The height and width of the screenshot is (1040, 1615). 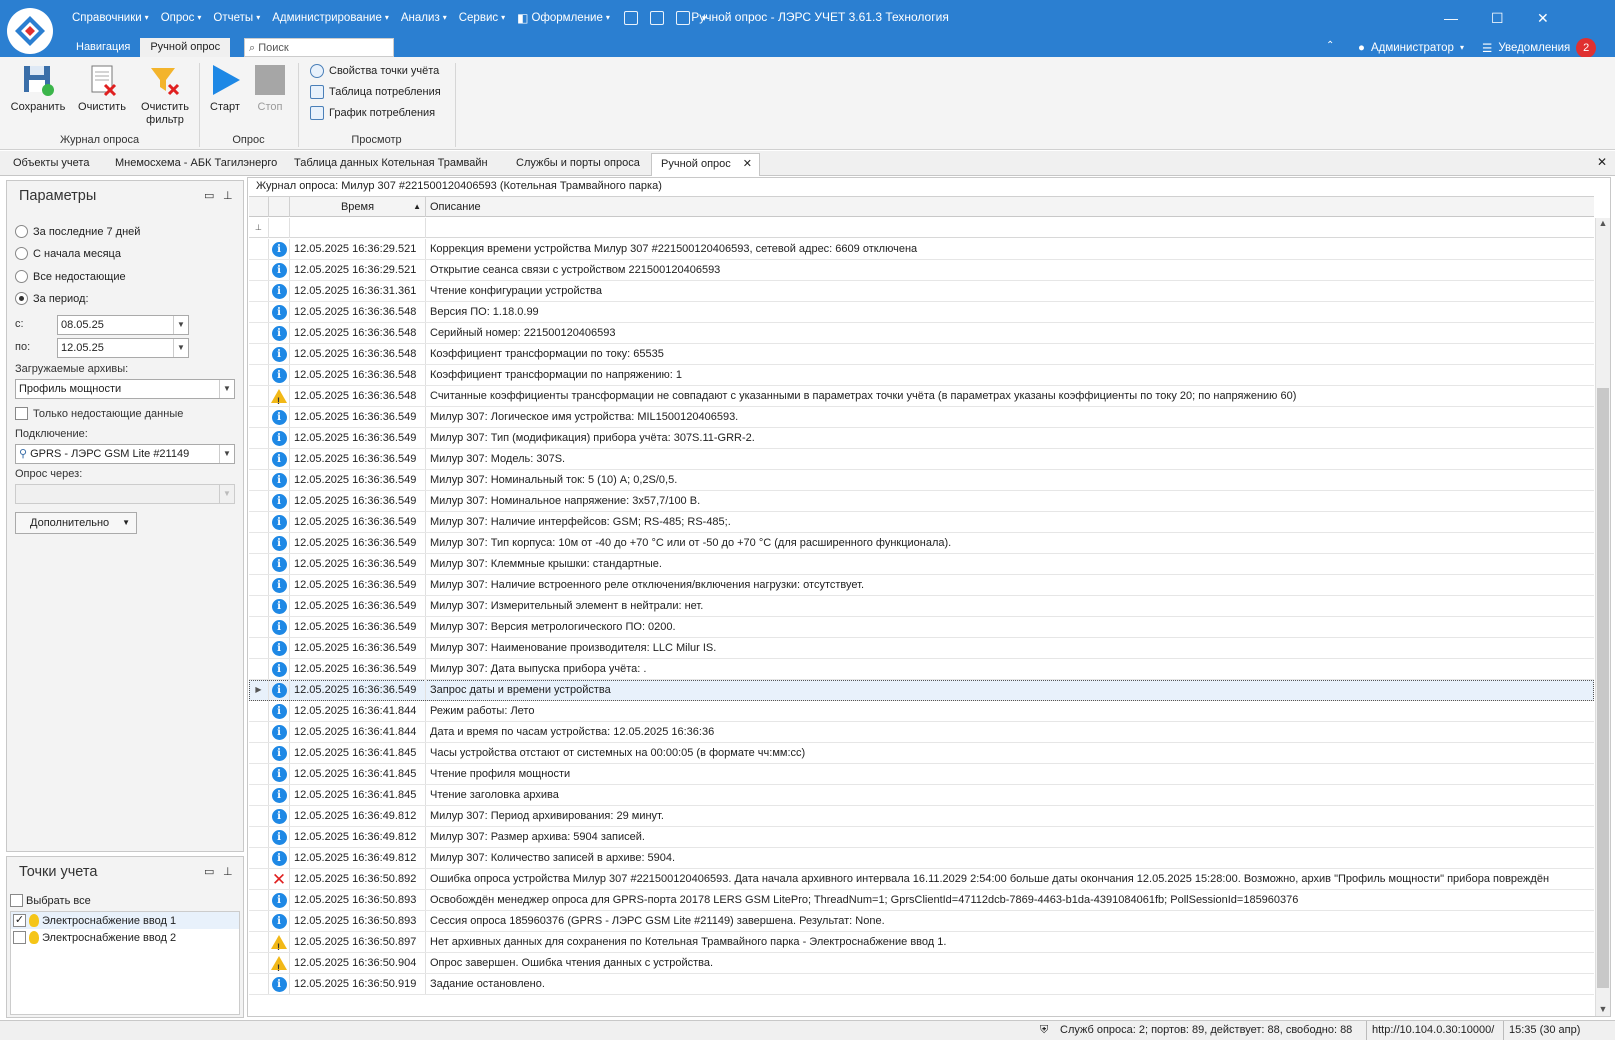 What do you see at coordinates (1539, 47) in the screenshot?
I see `notifications-button: ☰ Уведомления 2` at bounding box center [1539, 47].